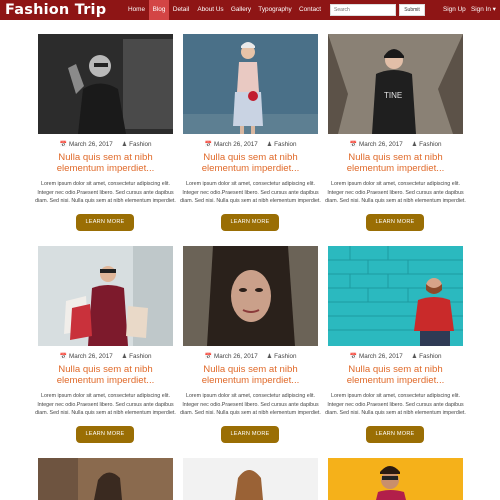 The height and width of the screenshot is (500, 500). Describe the element at coordinates (159, 10) in the screenshot. I see `nav-blog: Blog` at that location.